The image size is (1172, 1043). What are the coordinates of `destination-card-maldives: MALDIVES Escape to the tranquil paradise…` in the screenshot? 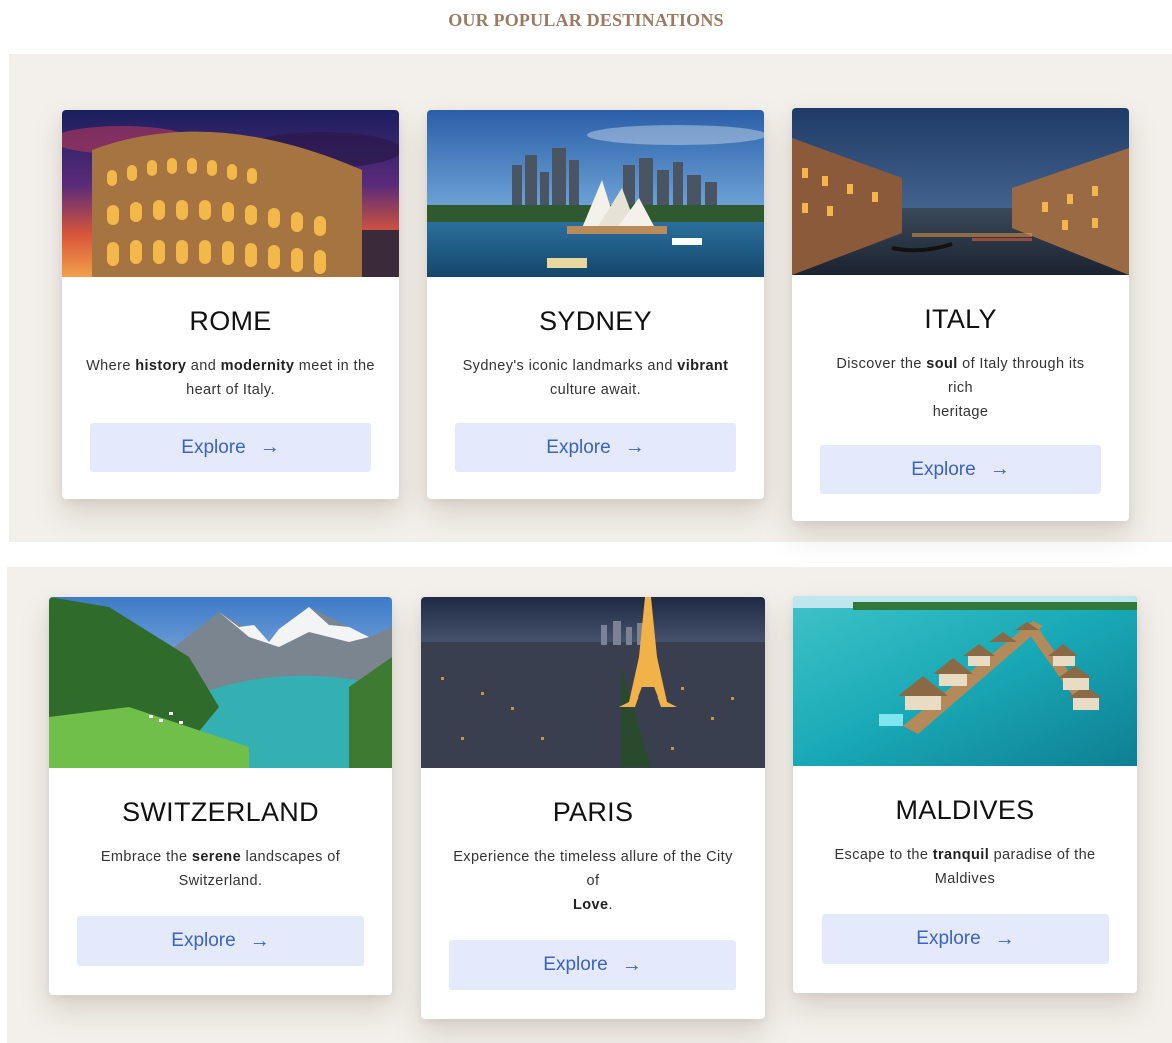 It's located at (965, 794).